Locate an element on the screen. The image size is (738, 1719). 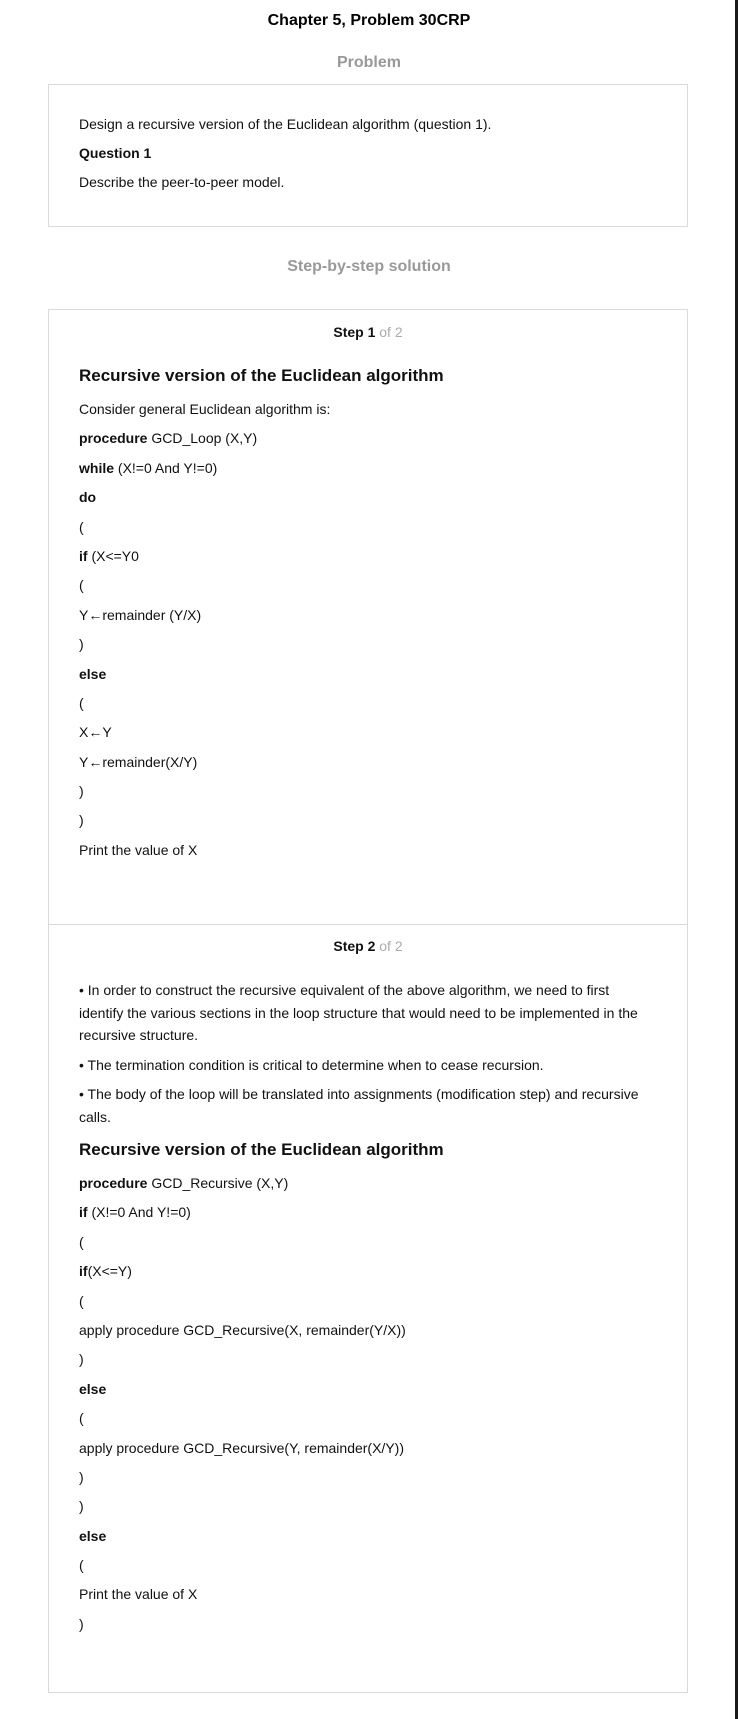
code-line: while (X!=0 And Y!=0) is located at coordinates (368, 468).